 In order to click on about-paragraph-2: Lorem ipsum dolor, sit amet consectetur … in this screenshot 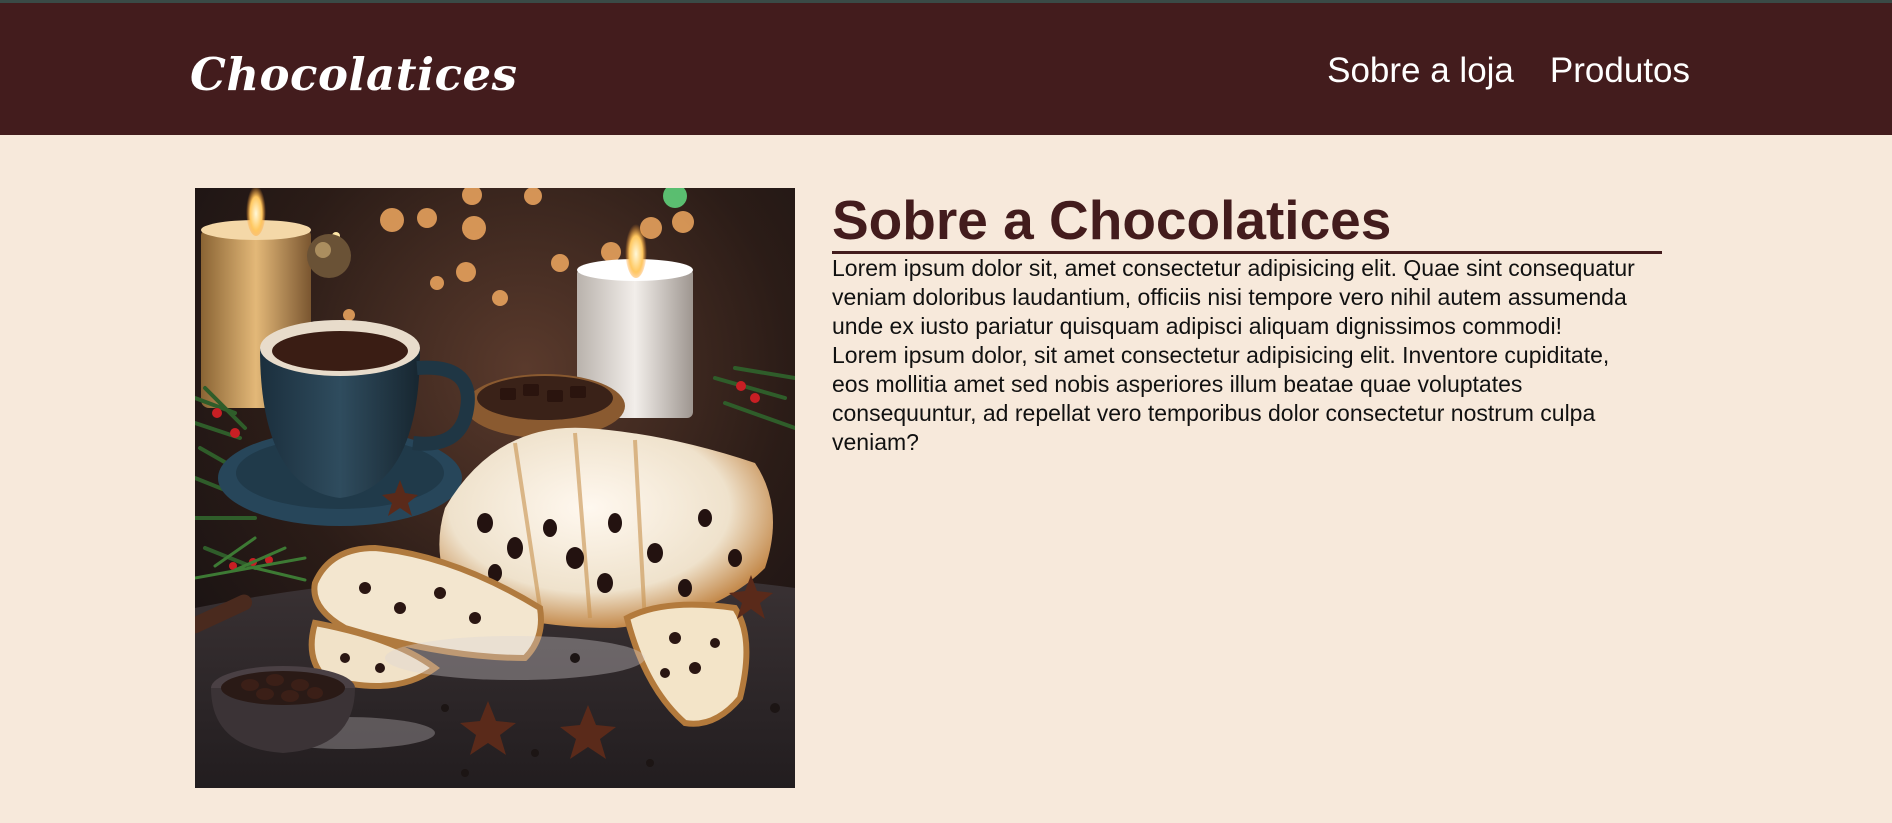, I will do `click(1221, 398)`.